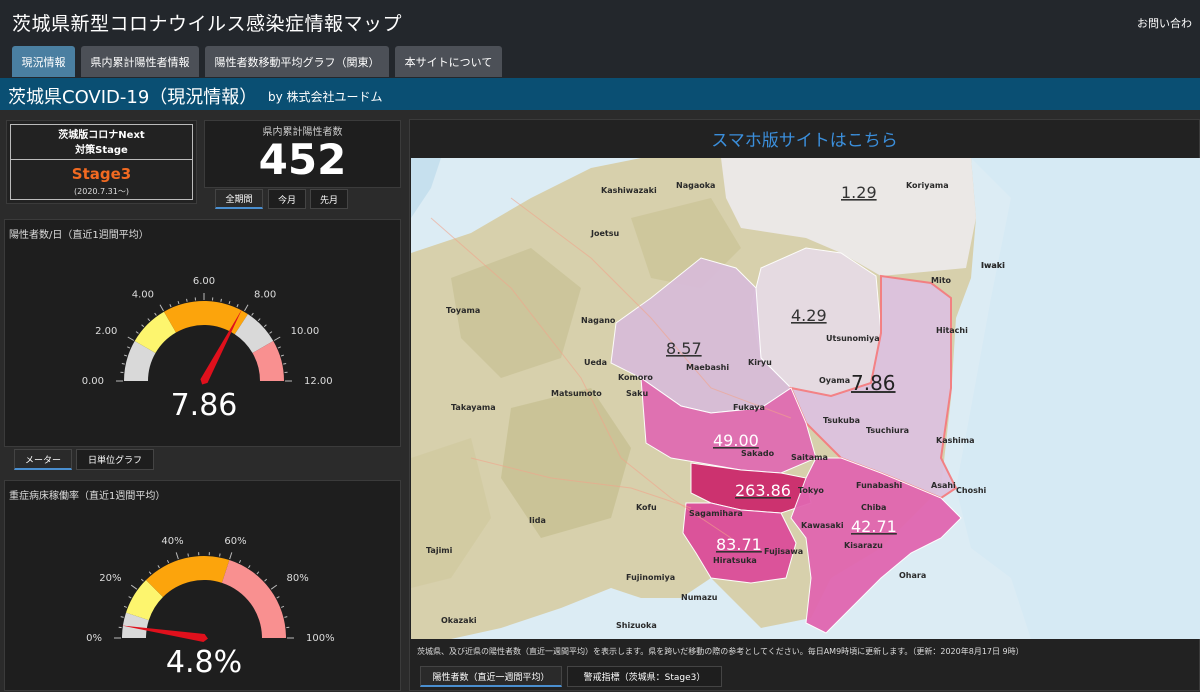  Describe the element at coordinates (859, 192) in the screenshot. I see `value-fukushima: 1.29` at that location.